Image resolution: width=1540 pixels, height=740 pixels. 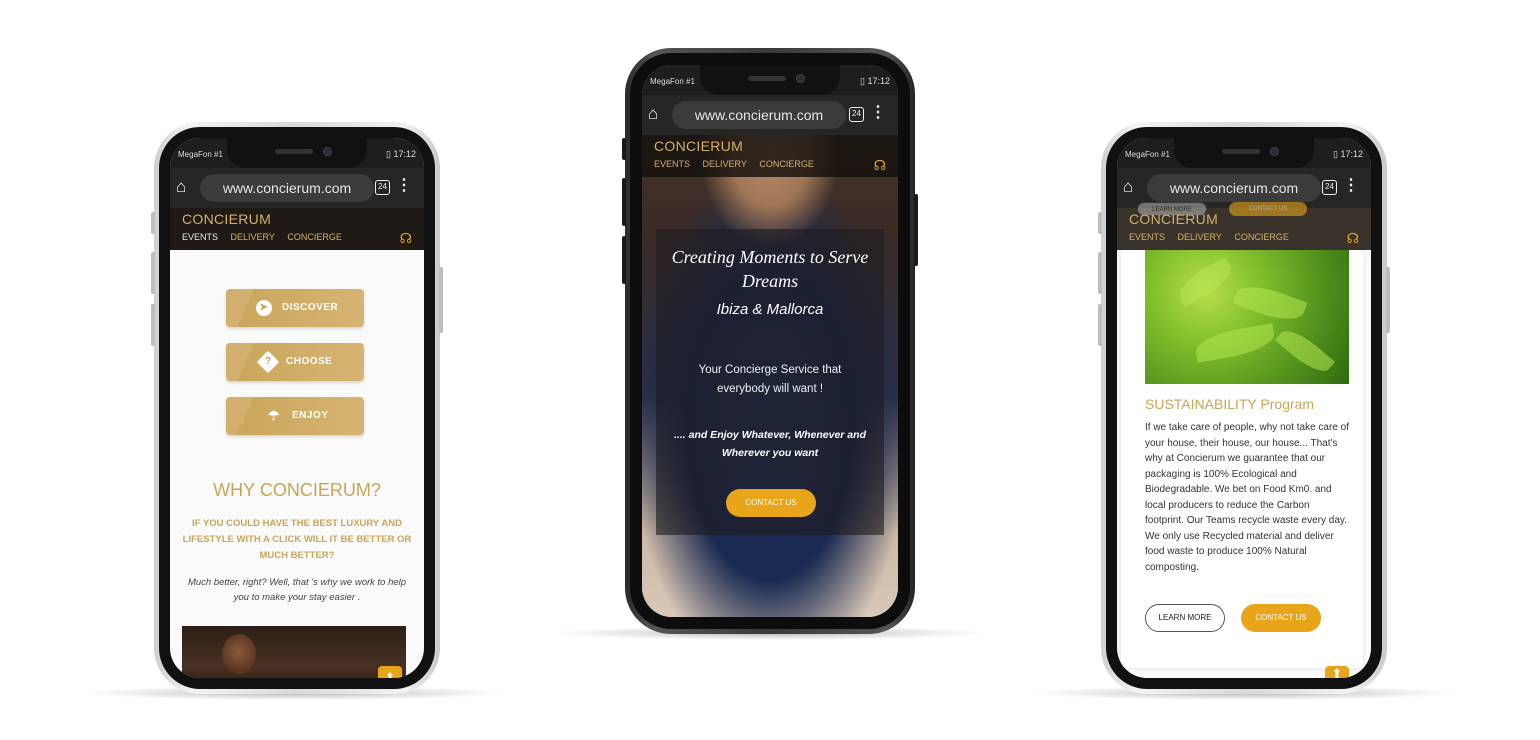 I want to click on hero-title: Creating Moments to Serve Dreams, so click(x=770, y=269).